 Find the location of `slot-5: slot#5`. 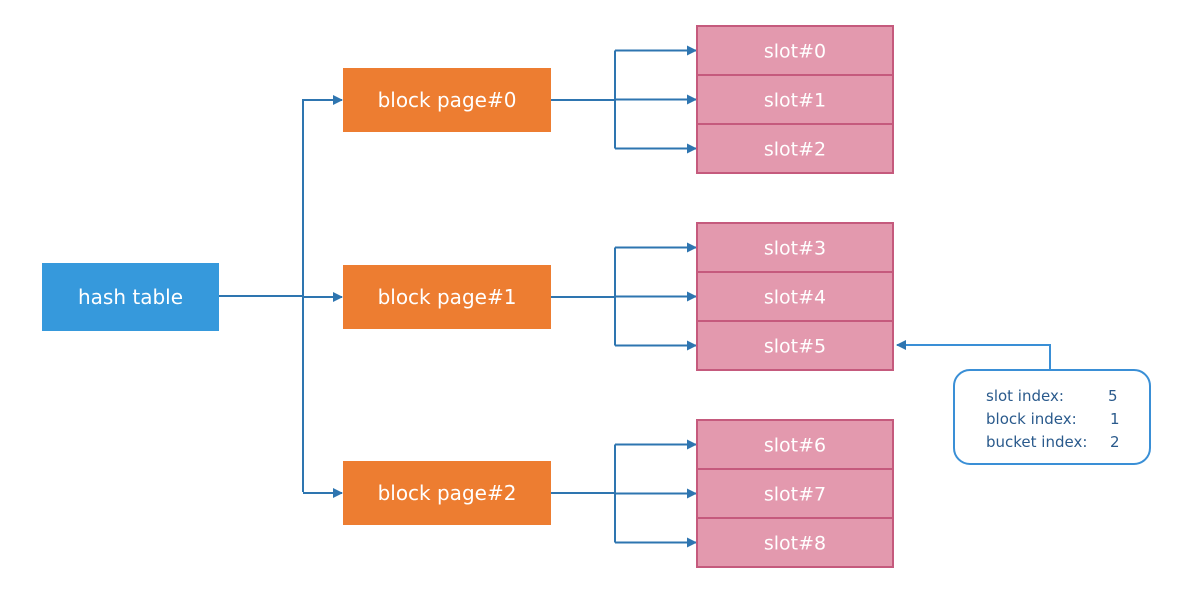

slot-5: slot#5 is located at coordinates (795, 345).